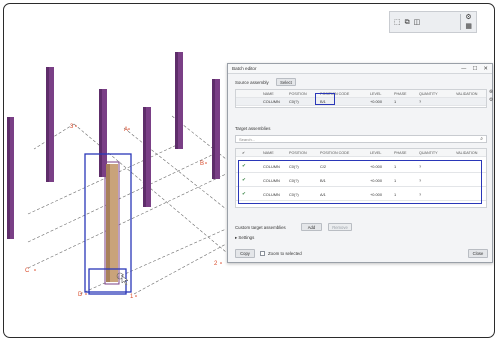  Describe the element at coordinates (340, 227) in the screenshot. I see `remove-button: Remove` at that location.